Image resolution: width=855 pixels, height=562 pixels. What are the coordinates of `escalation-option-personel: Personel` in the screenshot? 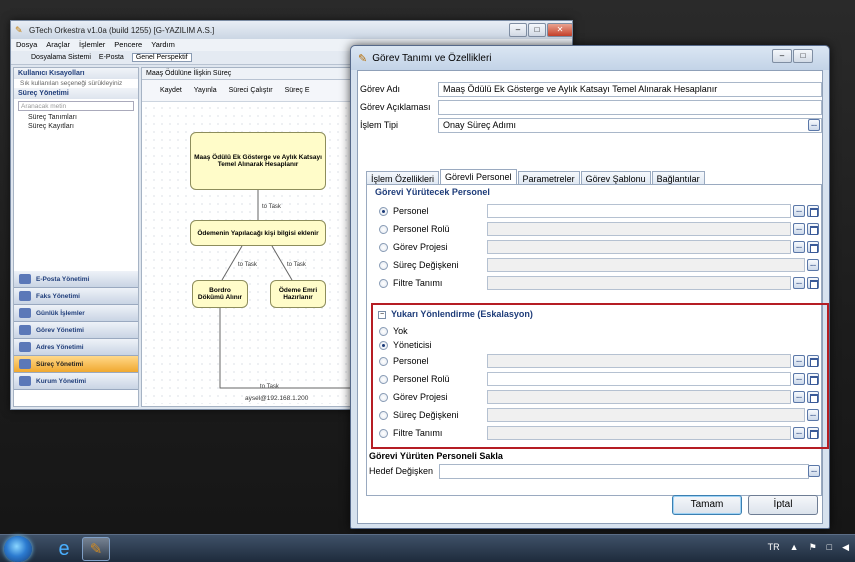 It's located at (404, 361).